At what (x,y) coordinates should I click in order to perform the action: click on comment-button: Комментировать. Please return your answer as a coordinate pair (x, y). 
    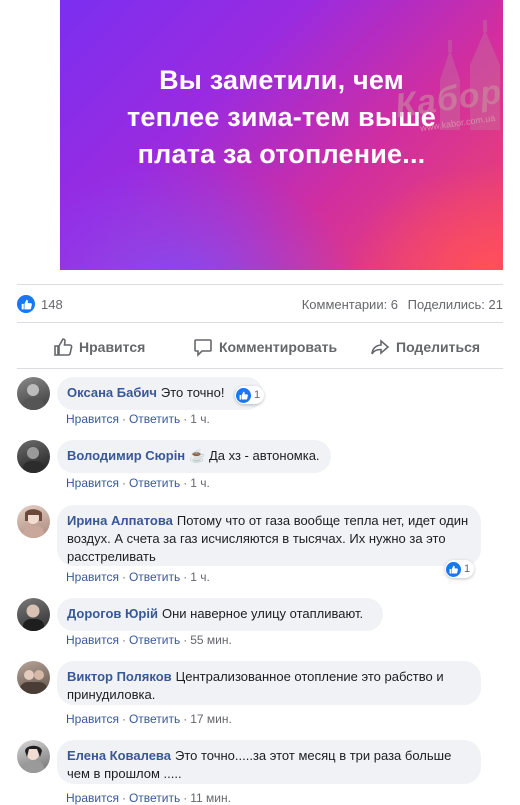
    Looking at the image, I should click on (265, 347).